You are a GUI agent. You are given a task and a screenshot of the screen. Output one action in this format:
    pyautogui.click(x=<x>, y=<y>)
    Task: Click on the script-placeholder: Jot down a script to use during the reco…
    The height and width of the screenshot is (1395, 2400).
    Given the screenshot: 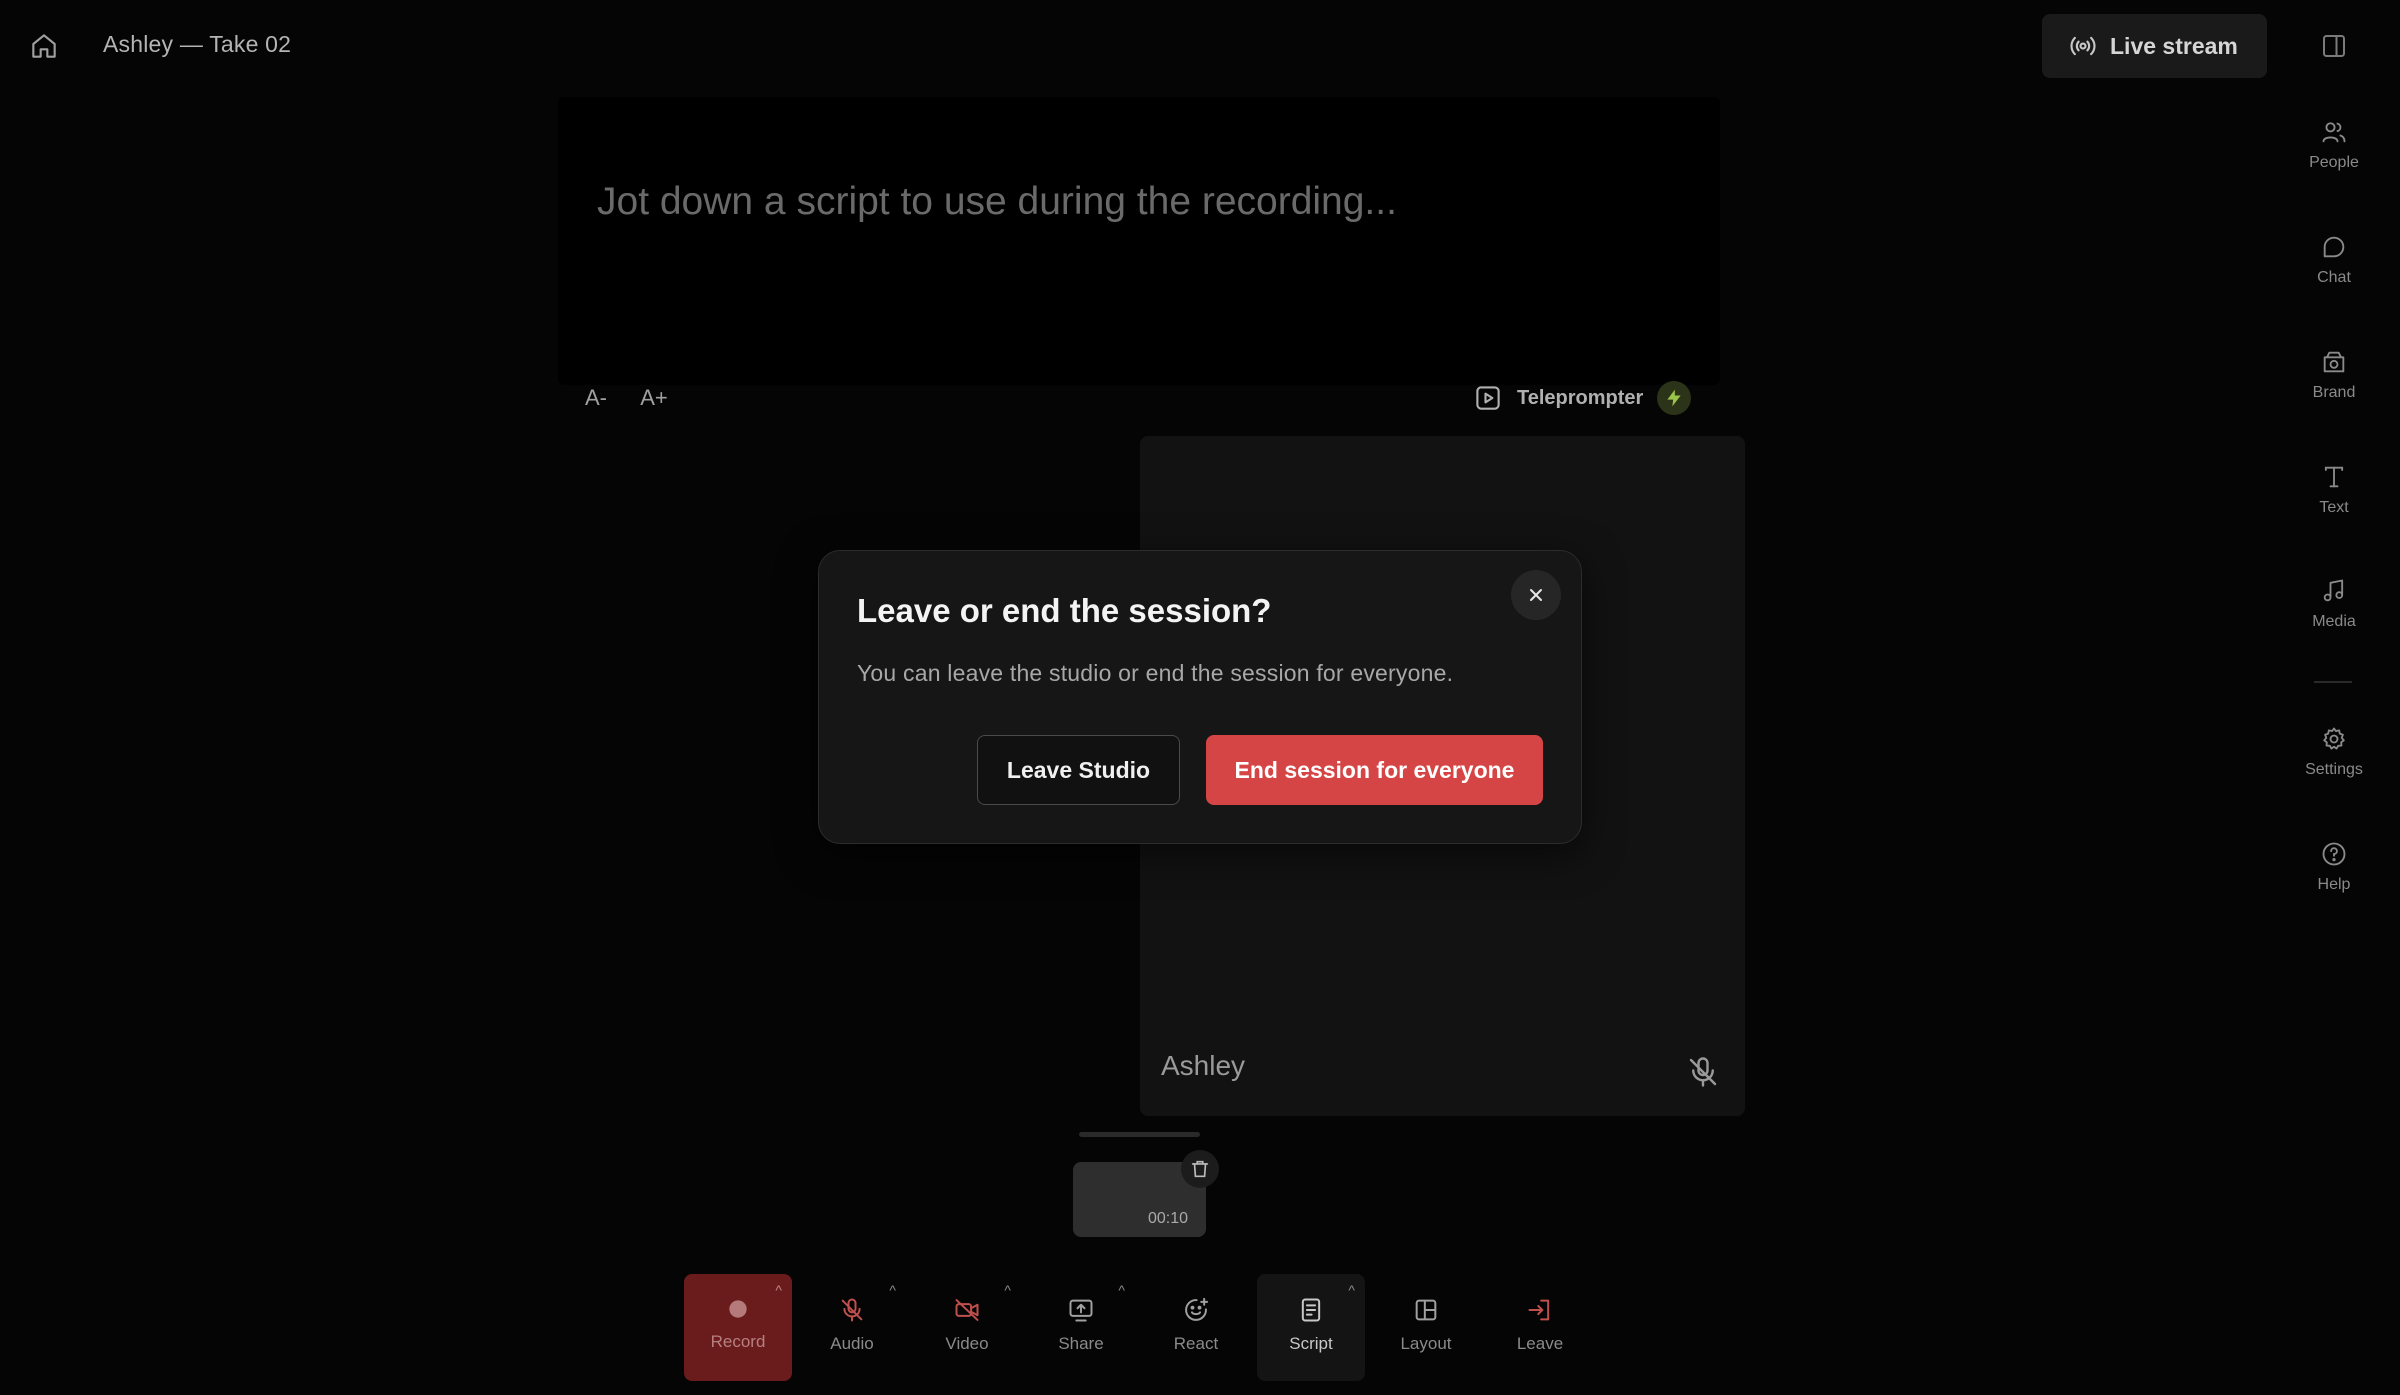 What is the action you would take?
    pyautogui.click(x=997, y=201)
    